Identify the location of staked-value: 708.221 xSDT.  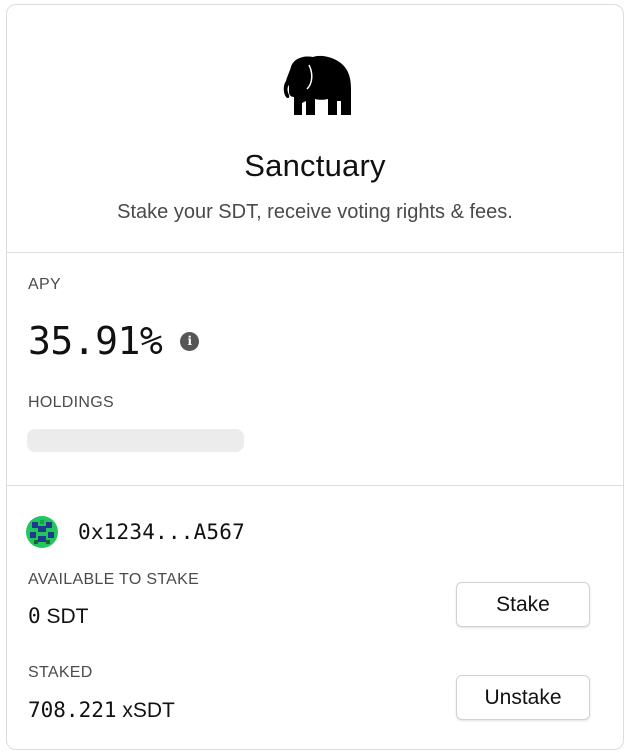
(101, 710).